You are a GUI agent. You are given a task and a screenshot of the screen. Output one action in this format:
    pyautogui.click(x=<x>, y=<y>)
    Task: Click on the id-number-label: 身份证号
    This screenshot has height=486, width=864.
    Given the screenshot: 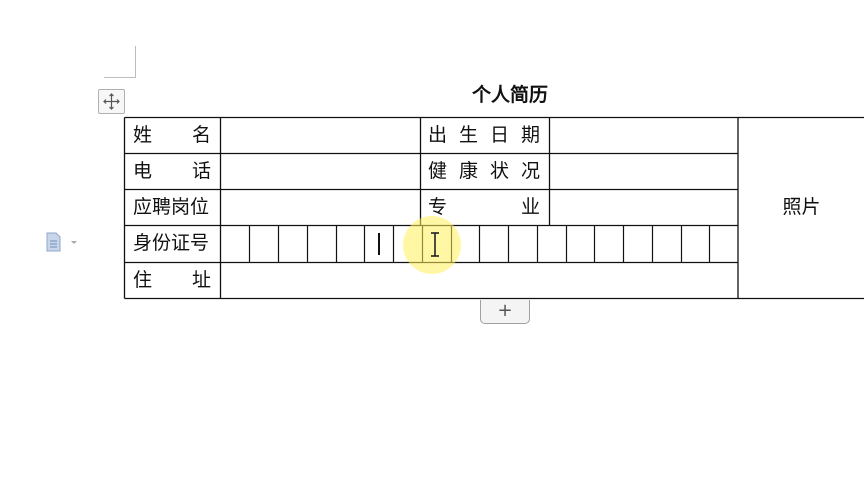 What is the action you would take?
    pyautogui.click(x=171, y=243)
    